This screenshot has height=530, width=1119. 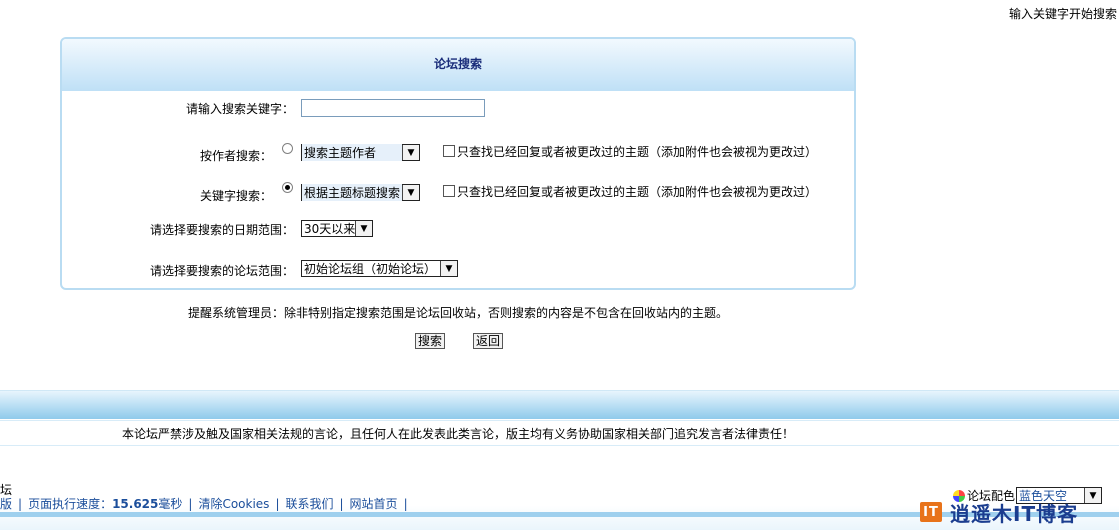 What do you see at coordinates (221, 271) in the screenshot?
I see `forum-range-label: 请选择要搜索的论坛范围：` at bounding box center [221, 271].